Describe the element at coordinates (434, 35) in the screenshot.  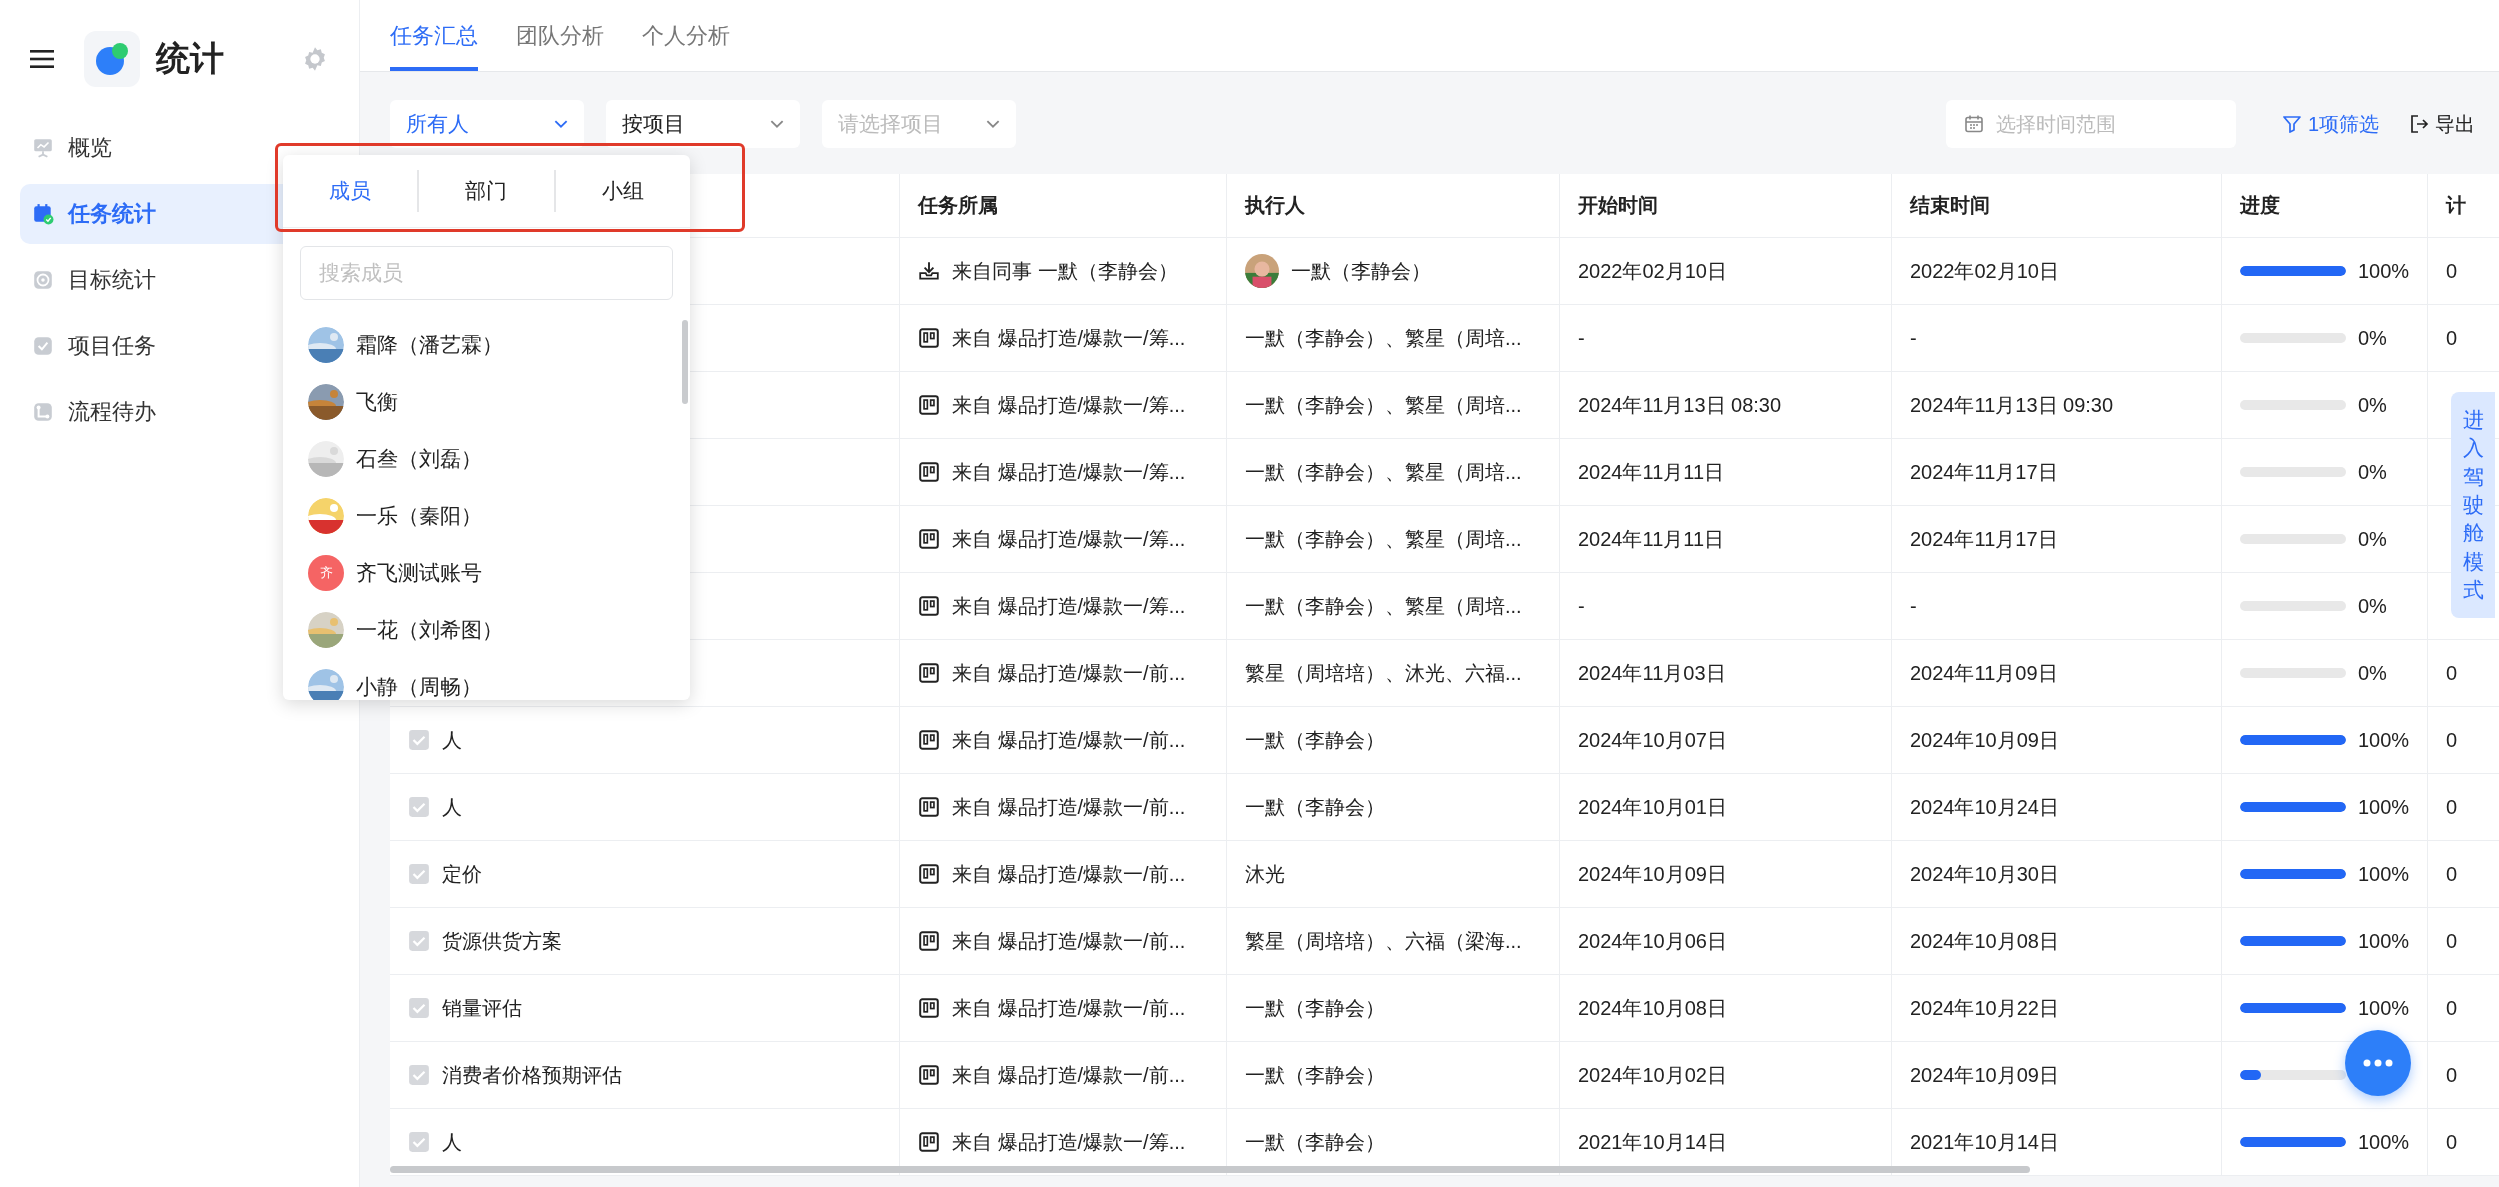
I see `tab: 任务汇总` at that location.